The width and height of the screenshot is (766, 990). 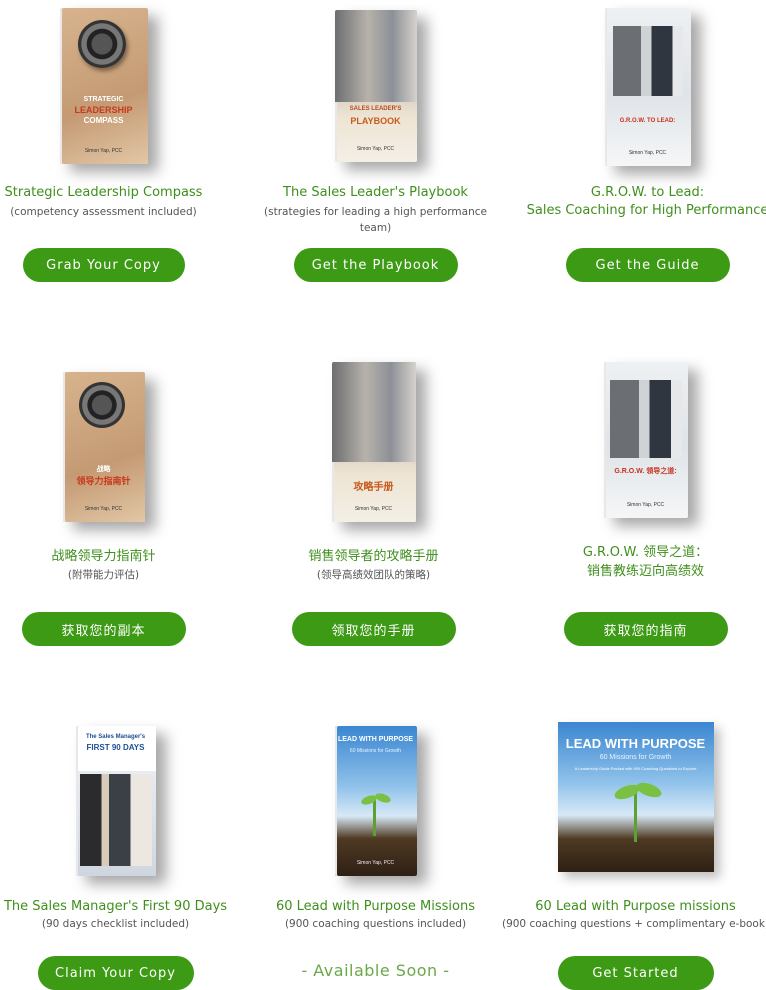 I want to click on sprout-icon, so click(x=635, y=815).